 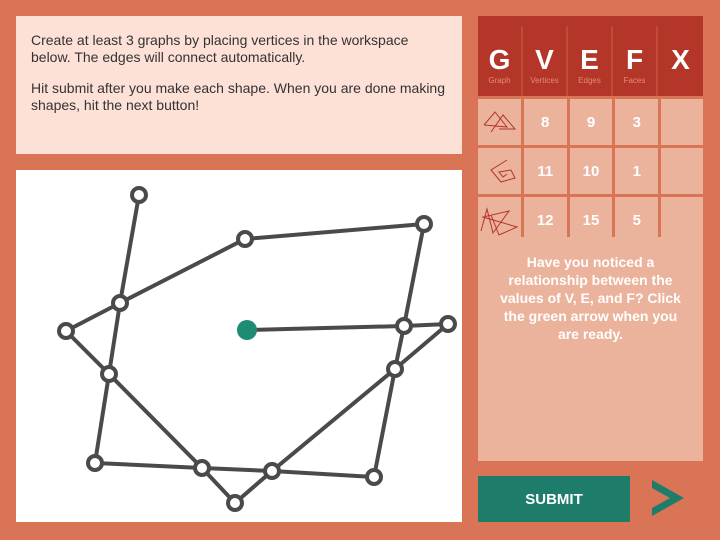 I want to click on submit-button: SUBMIT, so click(x=554, y=499).